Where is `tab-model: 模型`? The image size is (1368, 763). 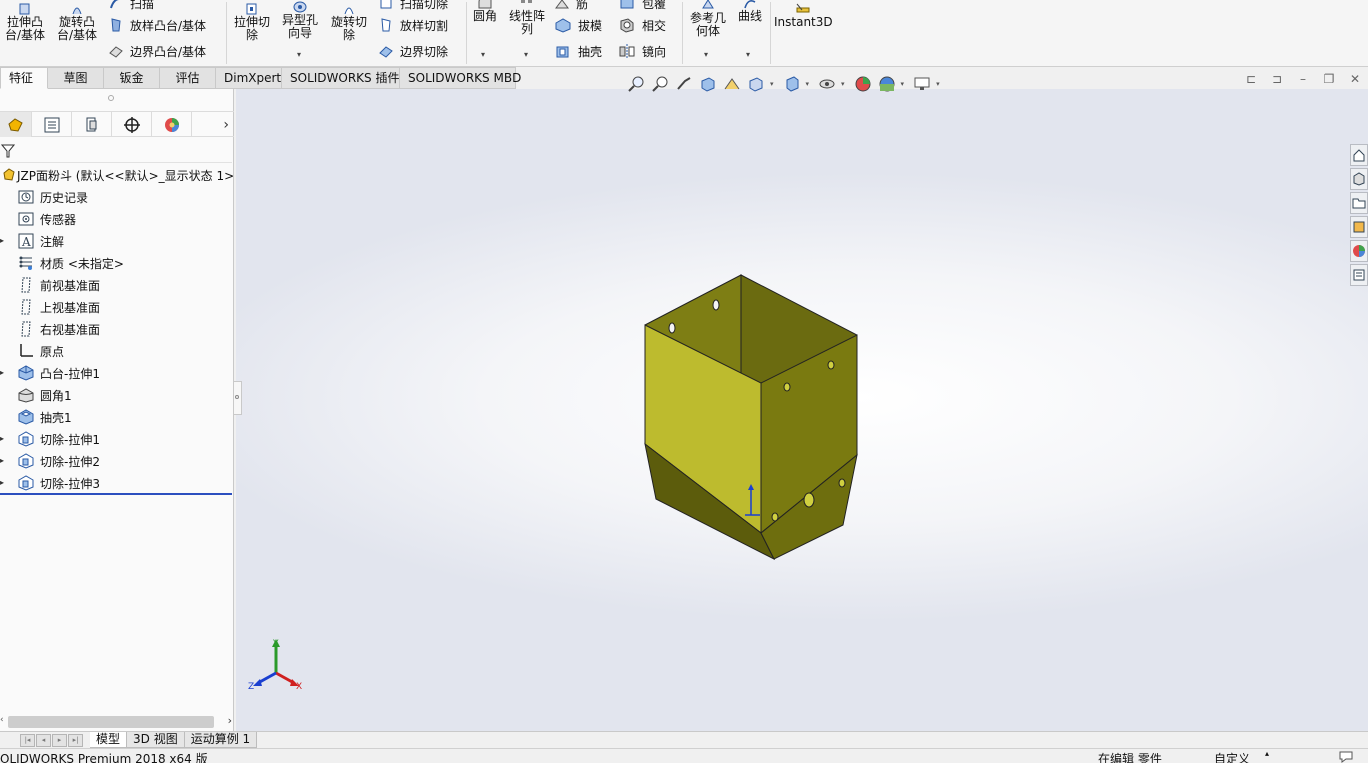
tab-model: 模型 is located at coordinates (109, 740).